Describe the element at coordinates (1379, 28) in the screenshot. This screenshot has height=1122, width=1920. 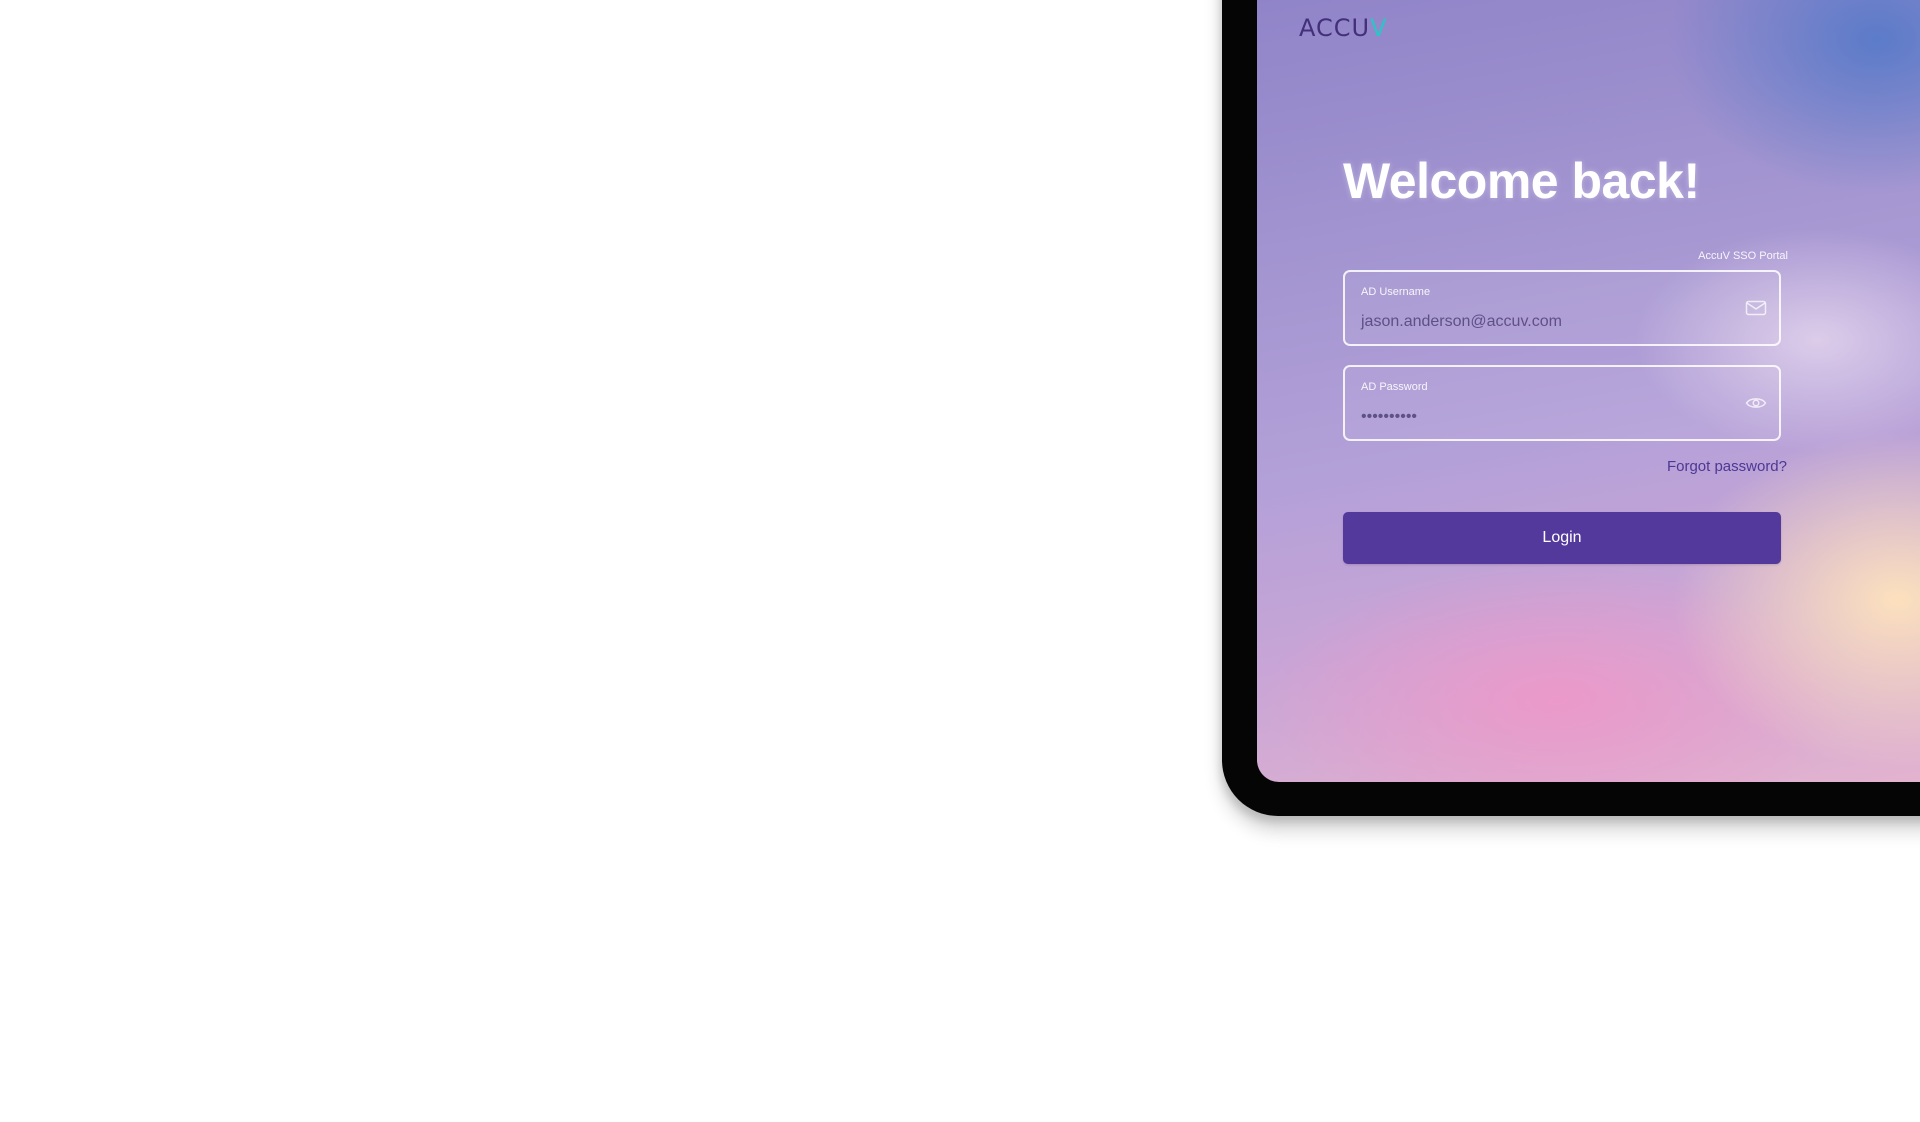
I see `logo-suffix: V` at that location.